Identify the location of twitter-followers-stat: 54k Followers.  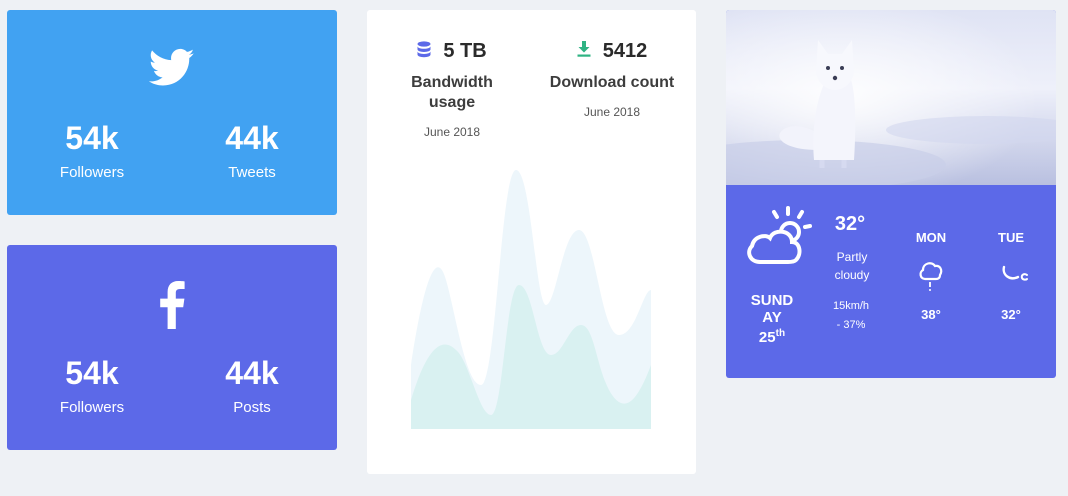
(92, 150).